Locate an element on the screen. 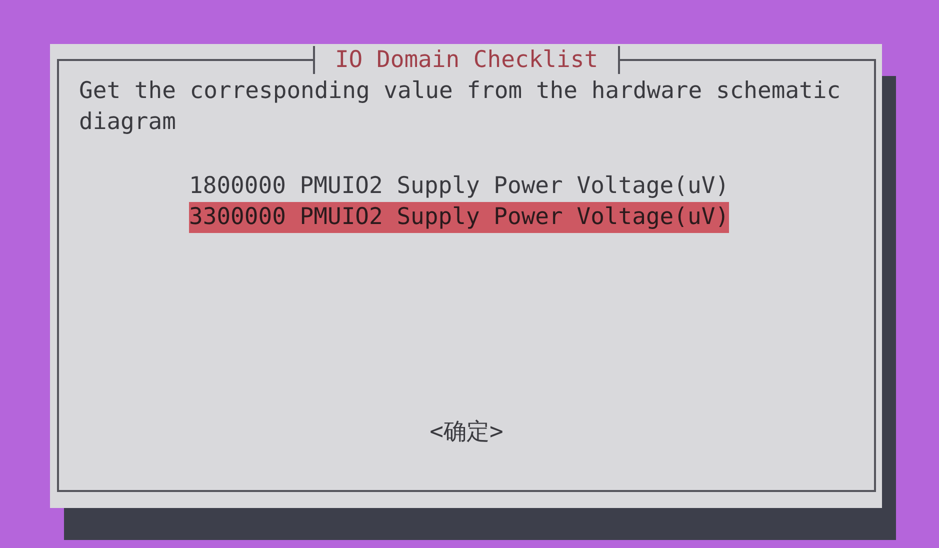 Image resolution: width=939 pixels, height=548 pixels. option-item: 3300000 PMUIO2 Supply Power Voltage(uV) is located at coordinates (459, 217).